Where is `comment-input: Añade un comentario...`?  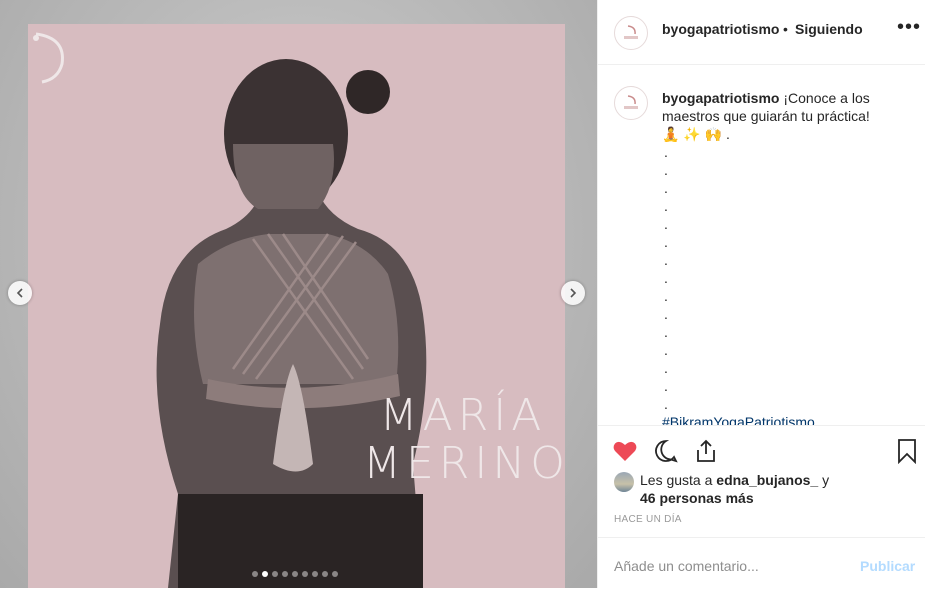 comment-input: Añade un comentario... is located at coordinates (686, 566).